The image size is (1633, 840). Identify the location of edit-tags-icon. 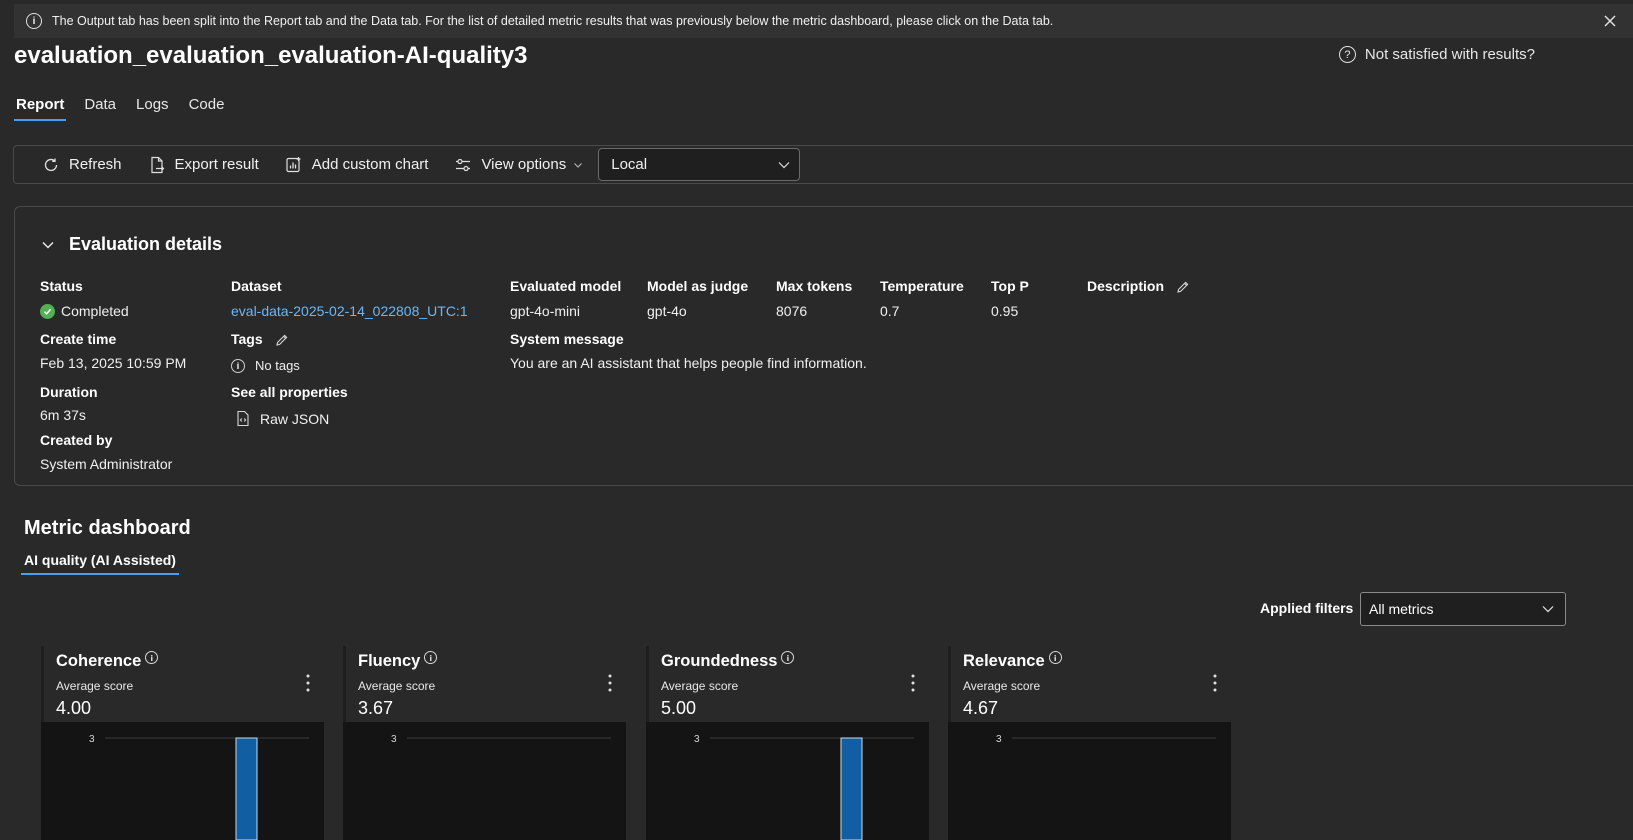
(282, 340).